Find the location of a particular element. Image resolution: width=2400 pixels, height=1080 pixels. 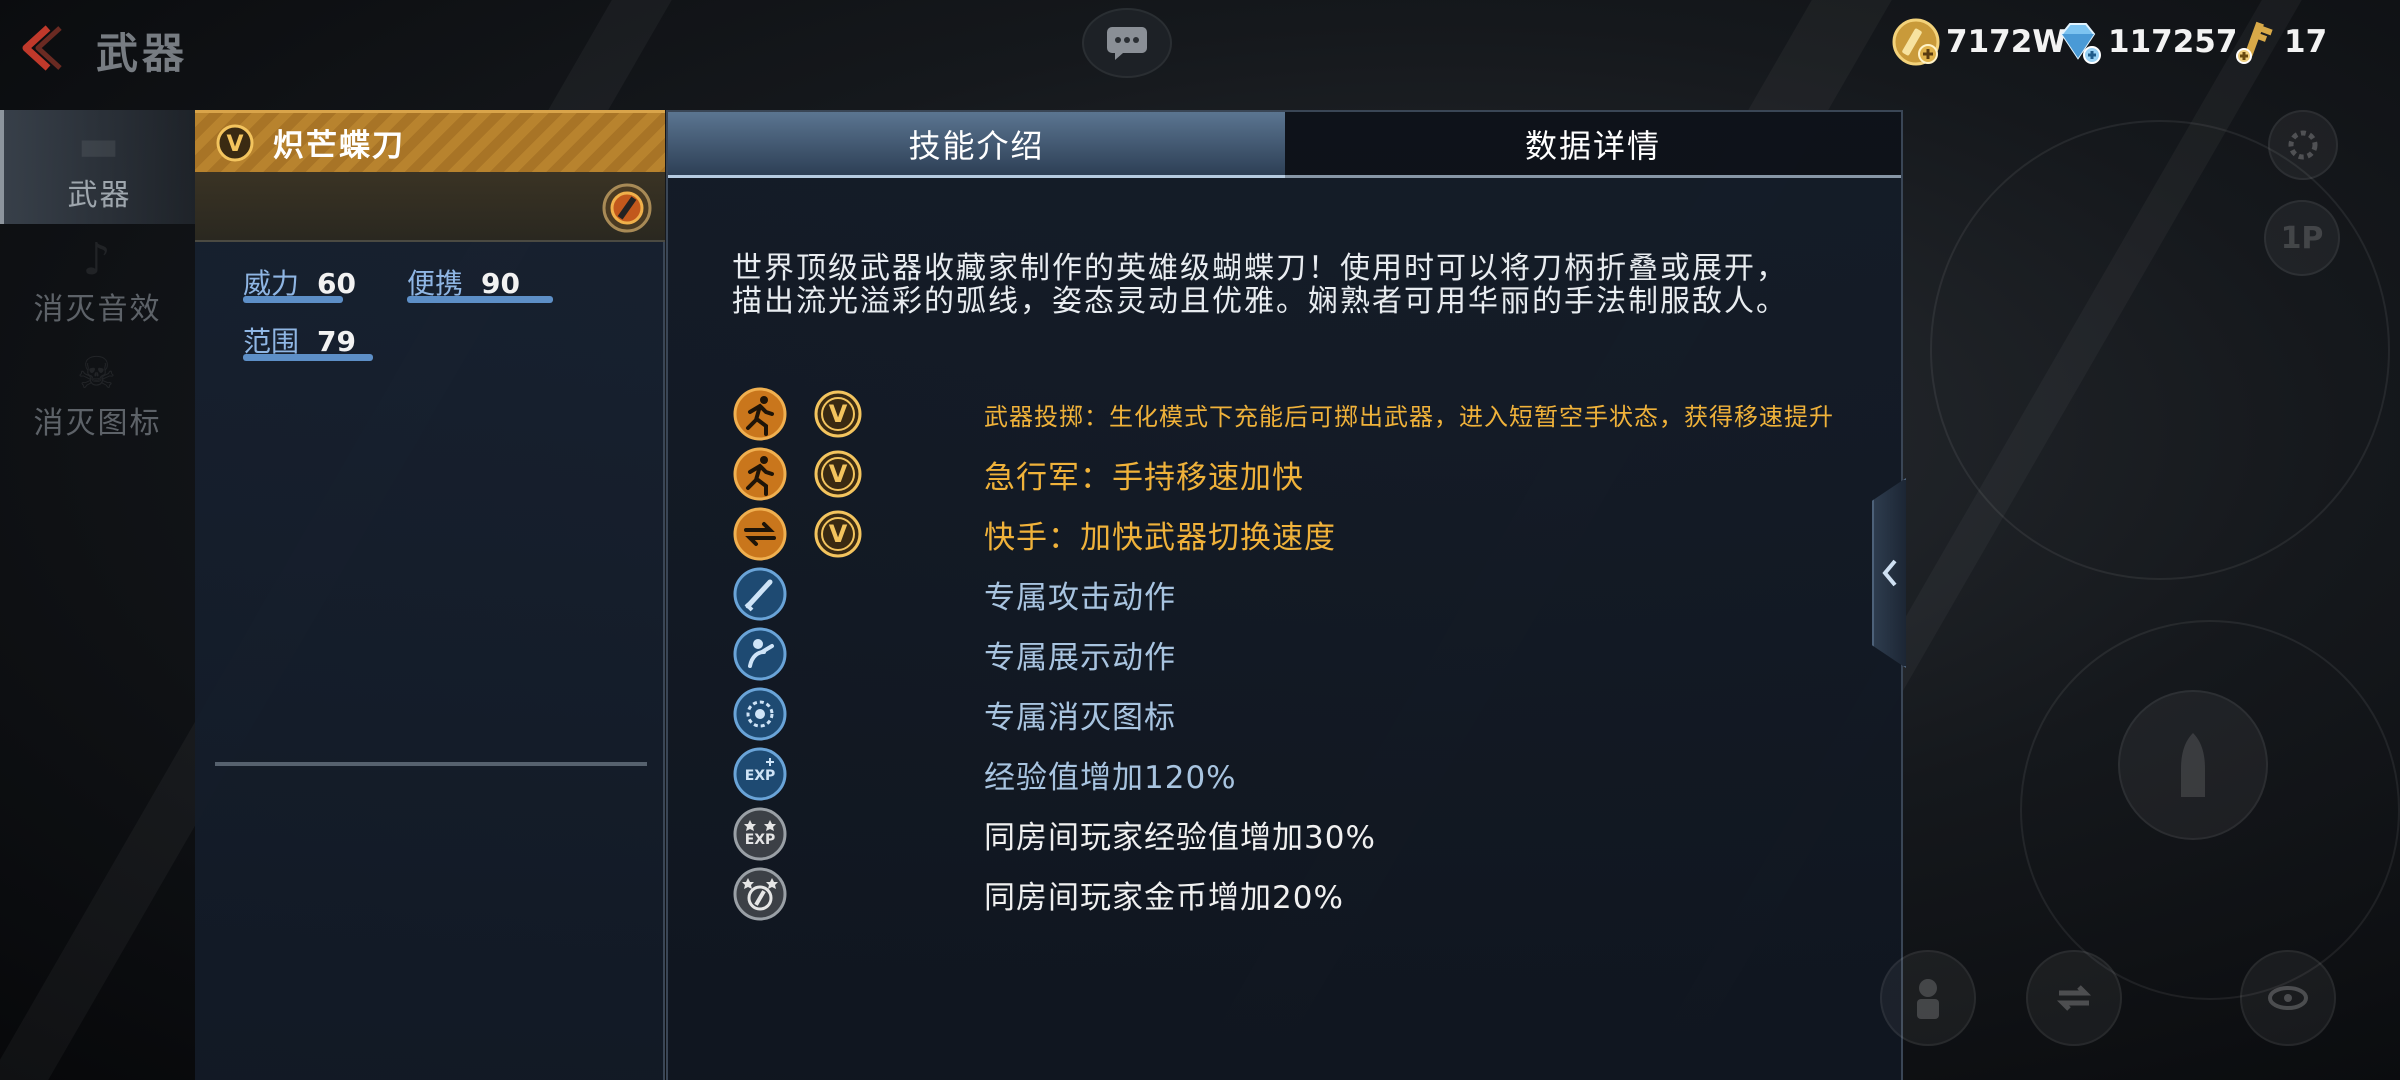

chat-button is located at coordinates (1127, 43).